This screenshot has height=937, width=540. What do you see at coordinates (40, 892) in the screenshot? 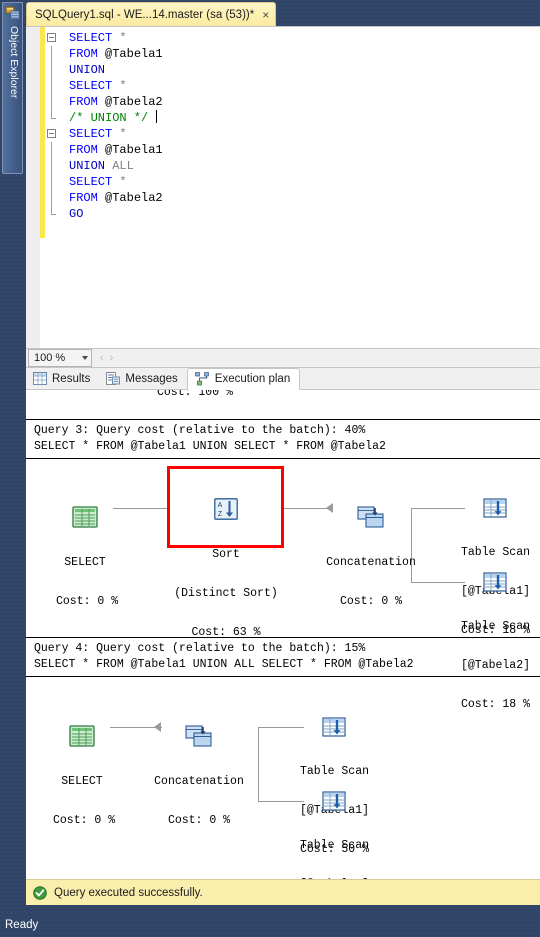
I see `success-check-icon` at bounding box center [40, 892].